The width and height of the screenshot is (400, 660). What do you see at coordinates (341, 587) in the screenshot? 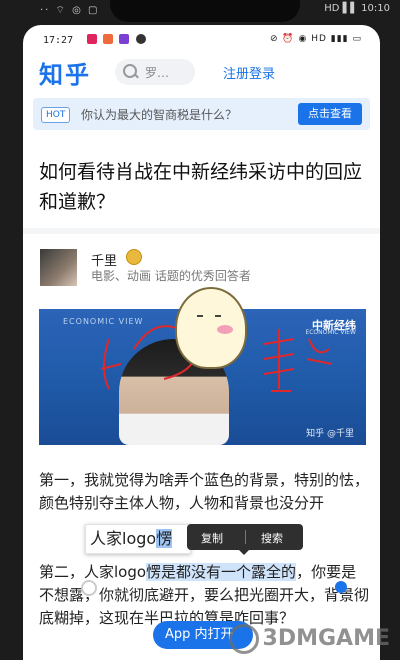
I see `selection-end-handle` at bounding box center [341, 587].